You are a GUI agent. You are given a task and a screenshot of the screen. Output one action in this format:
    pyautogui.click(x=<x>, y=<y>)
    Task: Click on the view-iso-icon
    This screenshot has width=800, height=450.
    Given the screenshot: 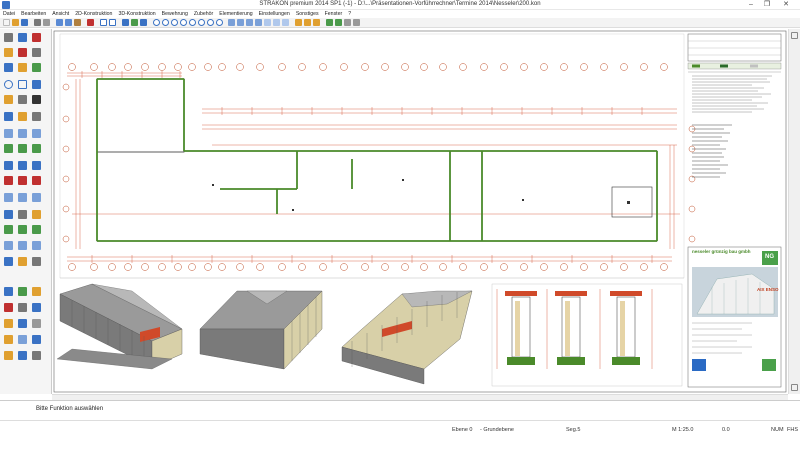 What is the action you would take?
    pyautogui.click(x=258, y=22)
    